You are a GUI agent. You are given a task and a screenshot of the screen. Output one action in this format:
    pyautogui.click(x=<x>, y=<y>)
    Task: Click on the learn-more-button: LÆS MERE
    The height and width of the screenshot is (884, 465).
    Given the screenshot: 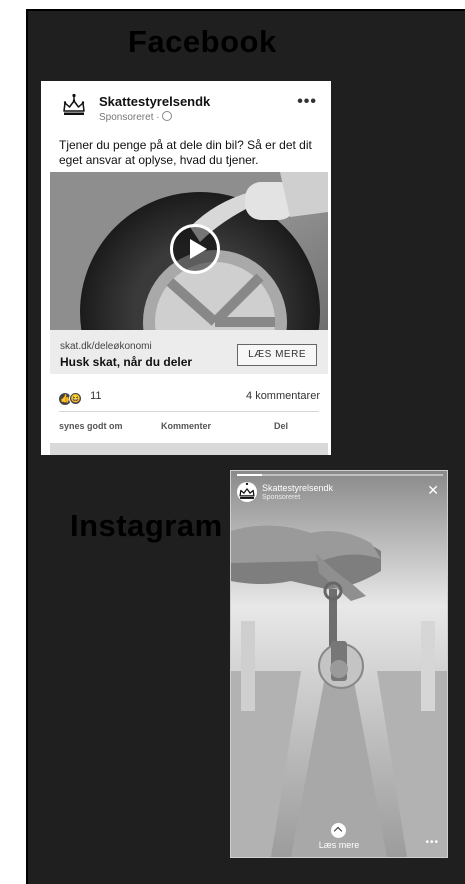 What is the action you would take?
    pyautogui.click(x=277, y=355)
    